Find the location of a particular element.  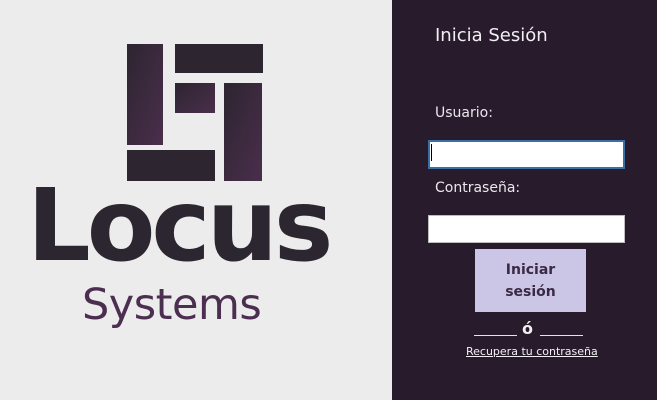

recover-password-link: Recupera tu contraseña is located at coordinates (532, 351).